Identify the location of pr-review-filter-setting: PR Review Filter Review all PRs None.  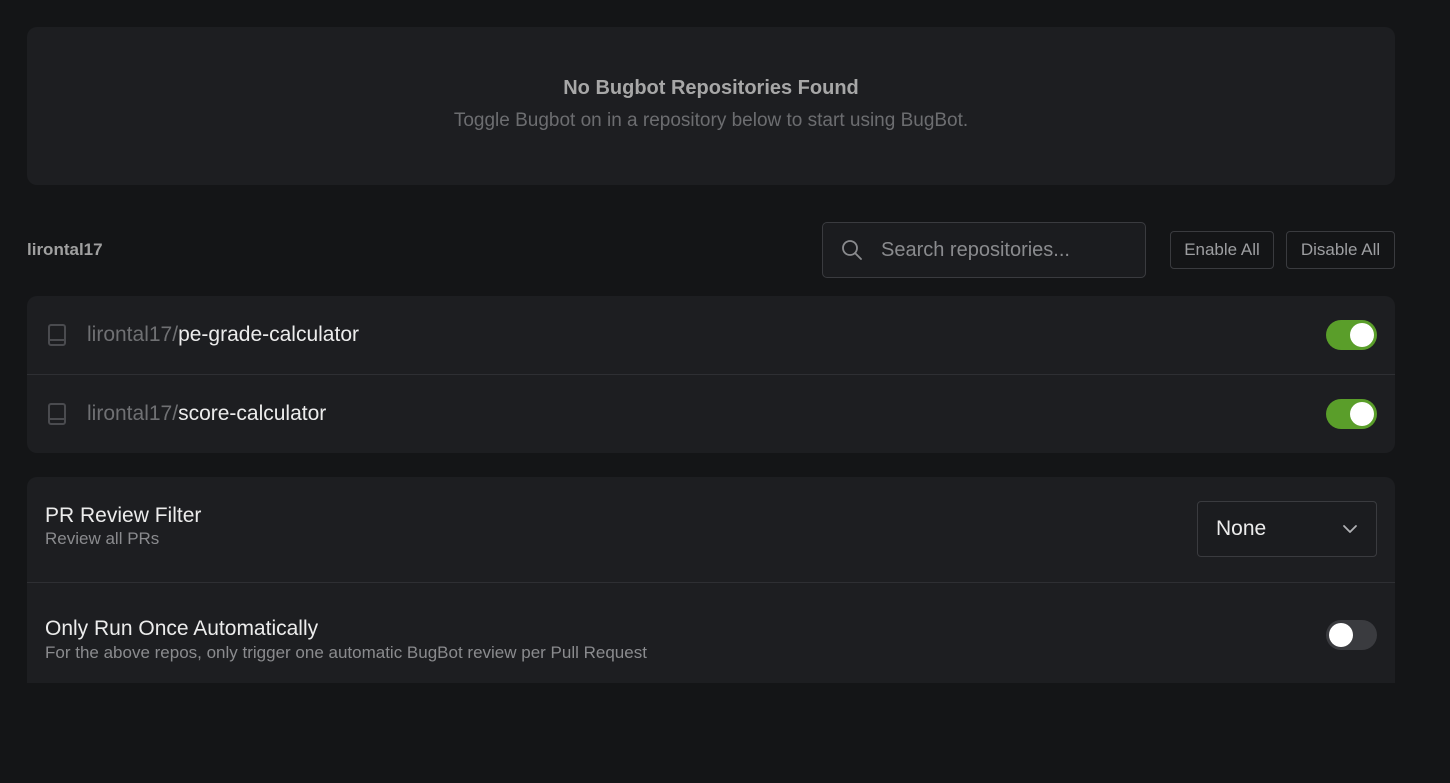
(711, 529).